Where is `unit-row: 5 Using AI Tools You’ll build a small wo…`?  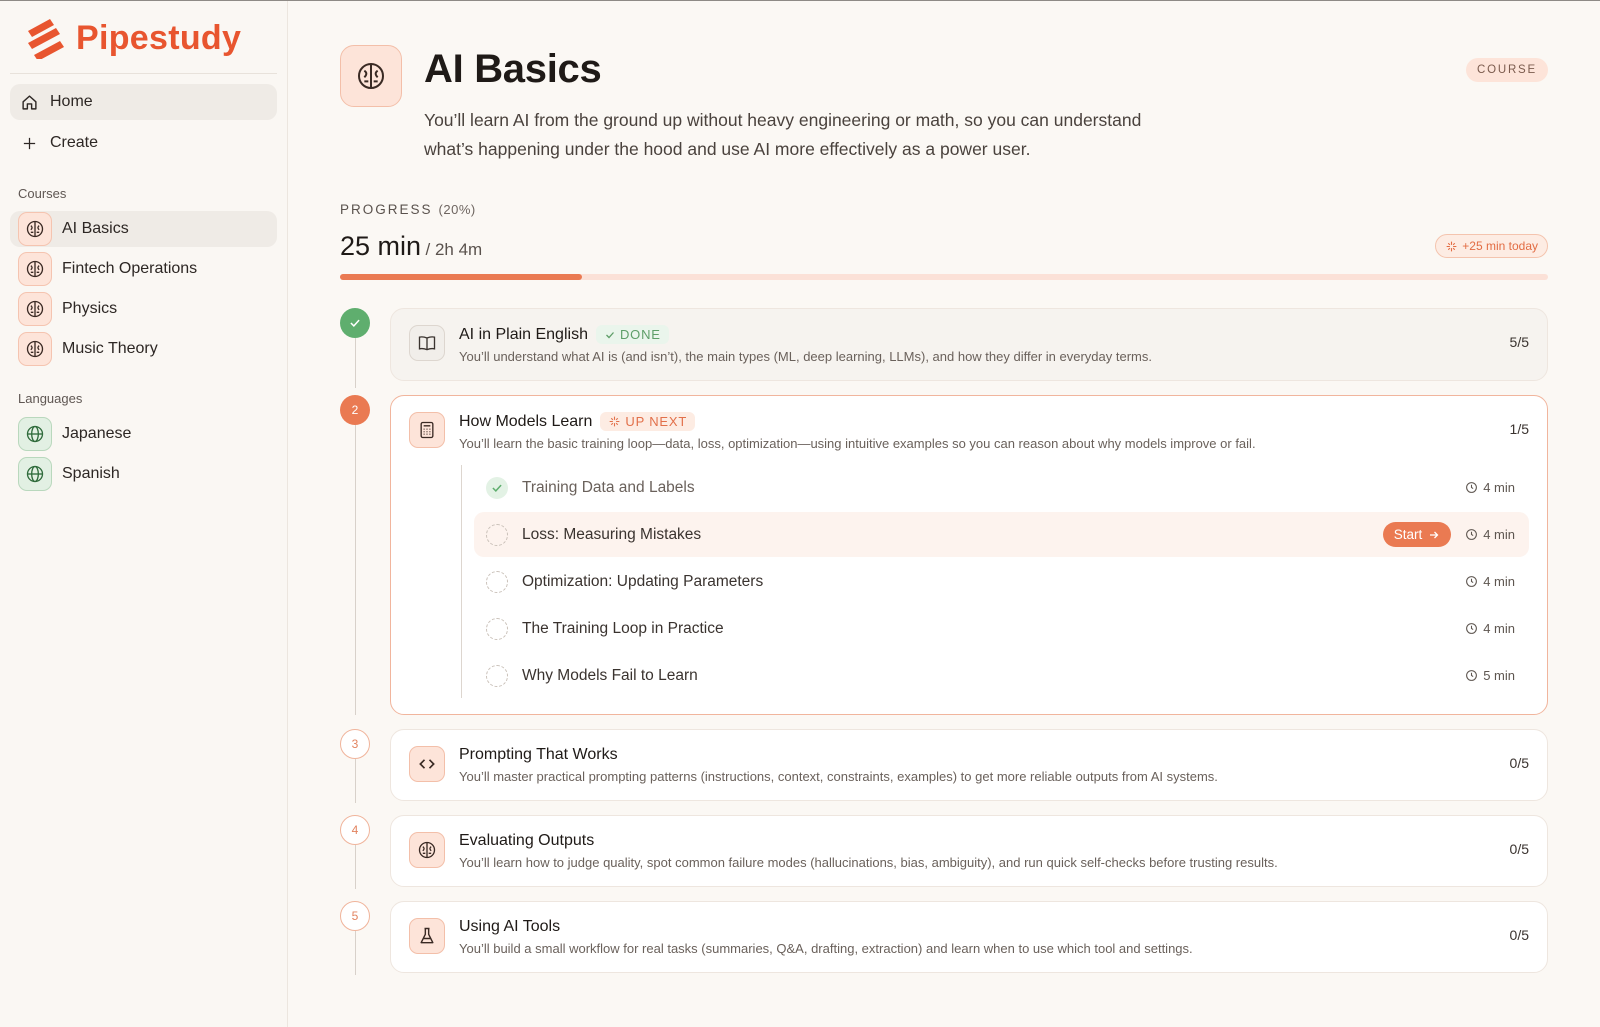 unit-row: 5 Using AI Tools You’ll build a small wo… is located at coordinates (944, 938).